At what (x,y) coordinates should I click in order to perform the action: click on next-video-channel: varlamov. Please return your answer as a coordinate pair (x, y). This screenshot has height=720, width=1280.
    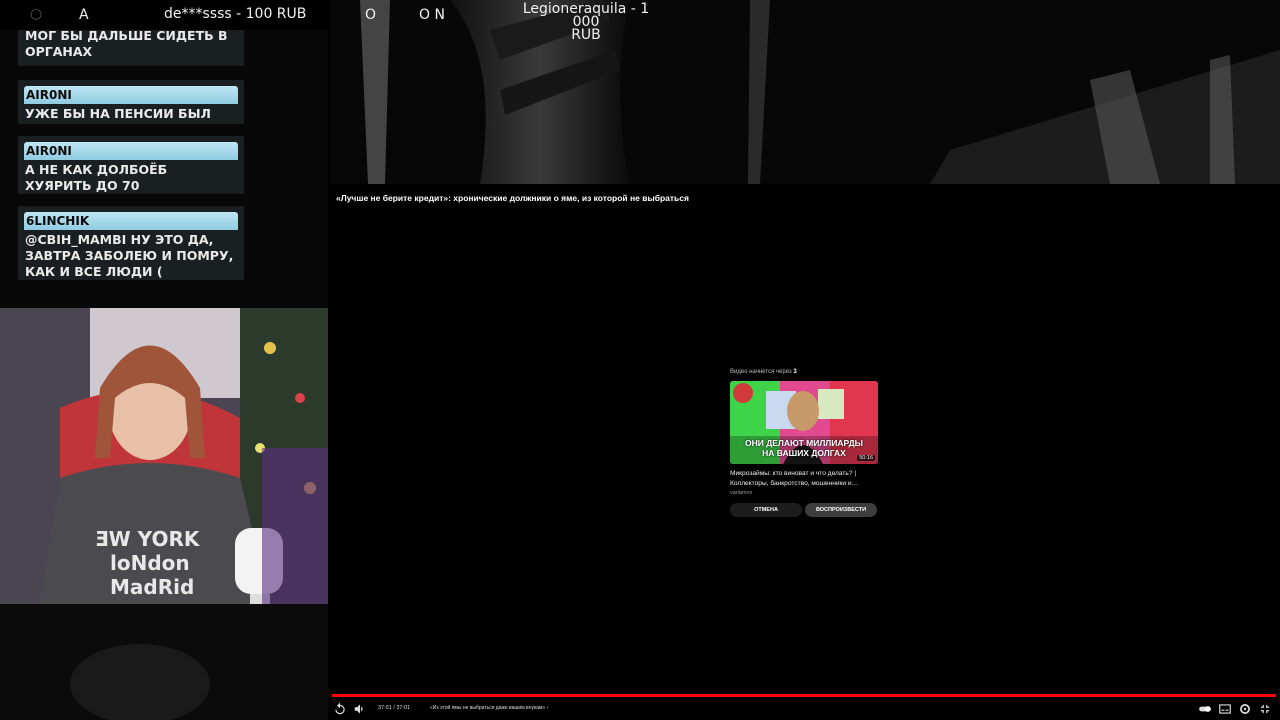
    Looking at the image, I should click on (741, 493).